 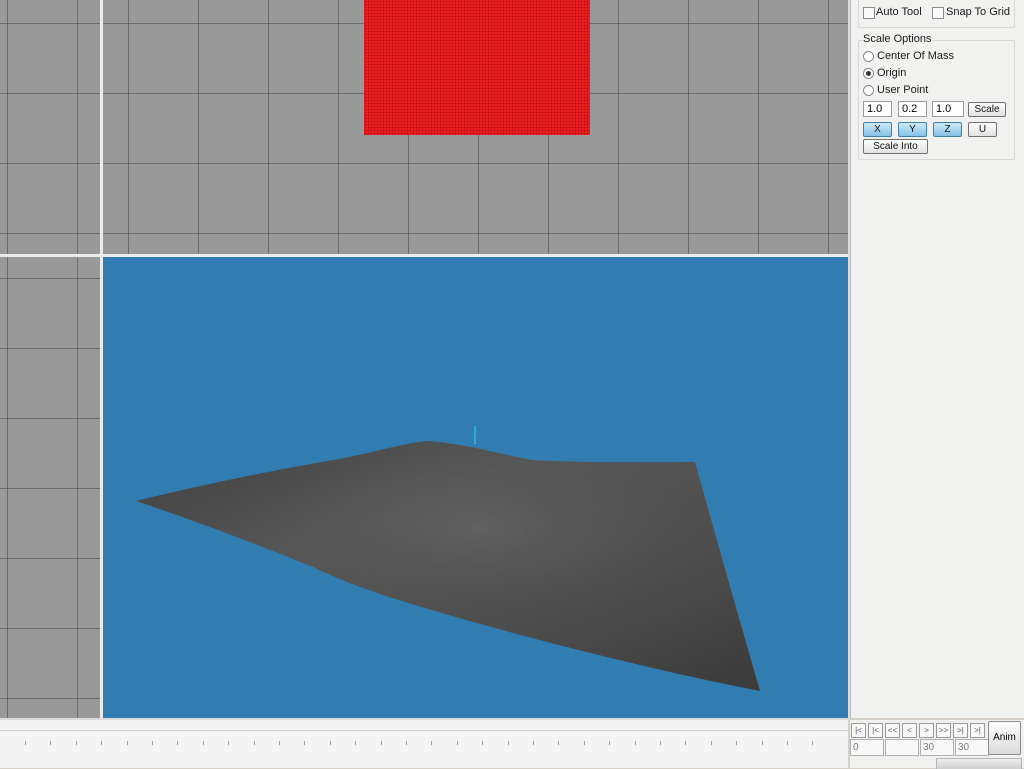 I want to click on status-bar-grip, so click(x=979, y=763).